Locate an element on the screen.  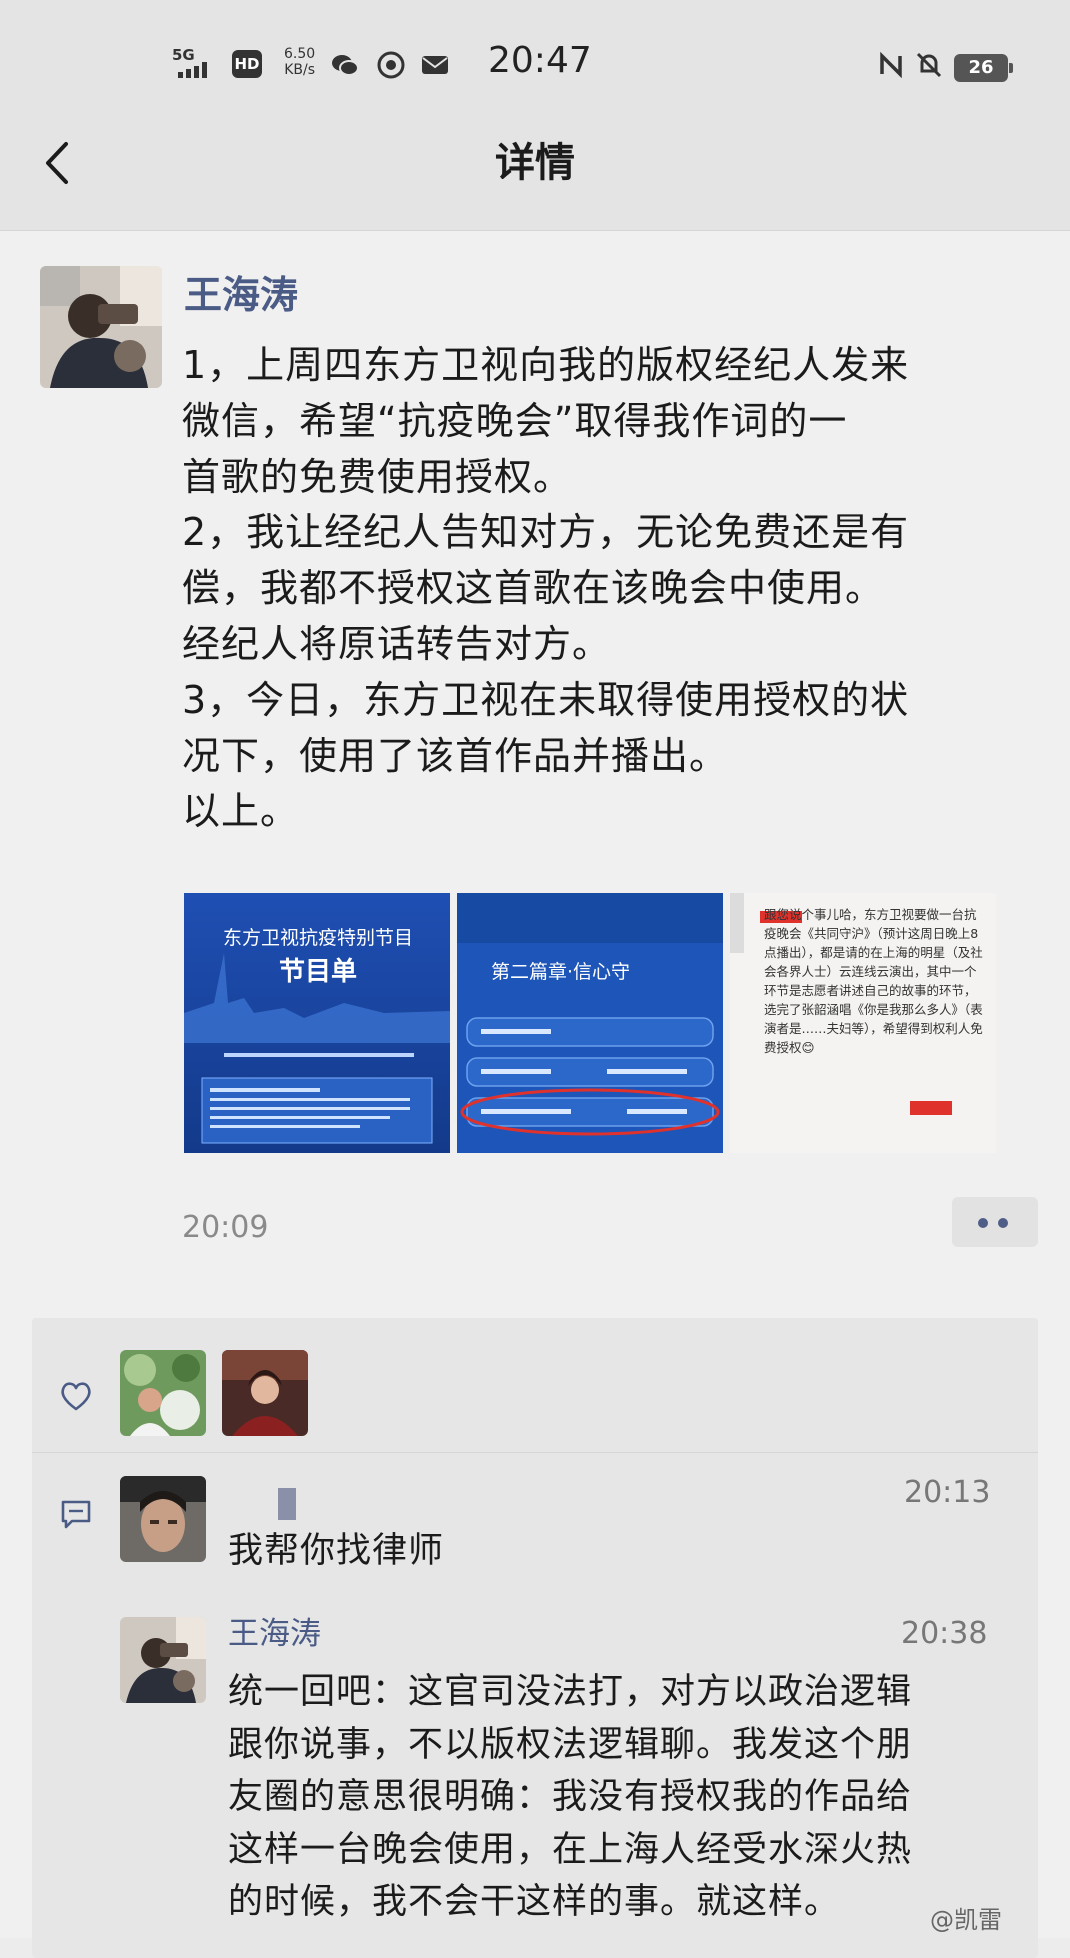
page-title: 详情 is located at coordinates (535, 163).